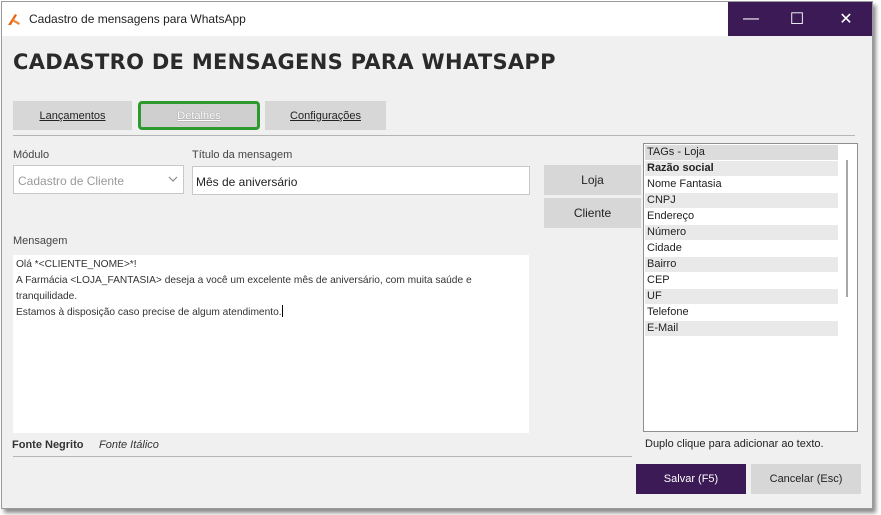  I want to click on tag-item: Bairro, so click(741, 264).